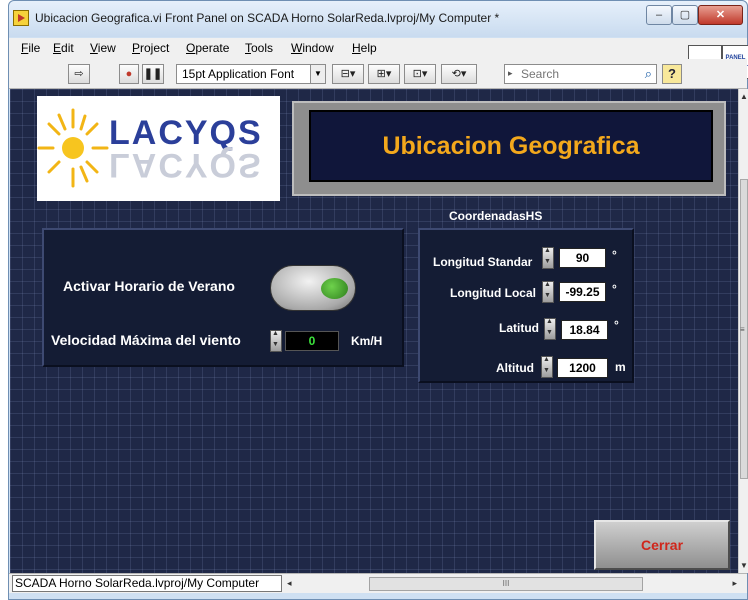  Describe the element at coordinates (734, 583) in the screenshot. I see `scroll-right-icon: ▸` at that location.